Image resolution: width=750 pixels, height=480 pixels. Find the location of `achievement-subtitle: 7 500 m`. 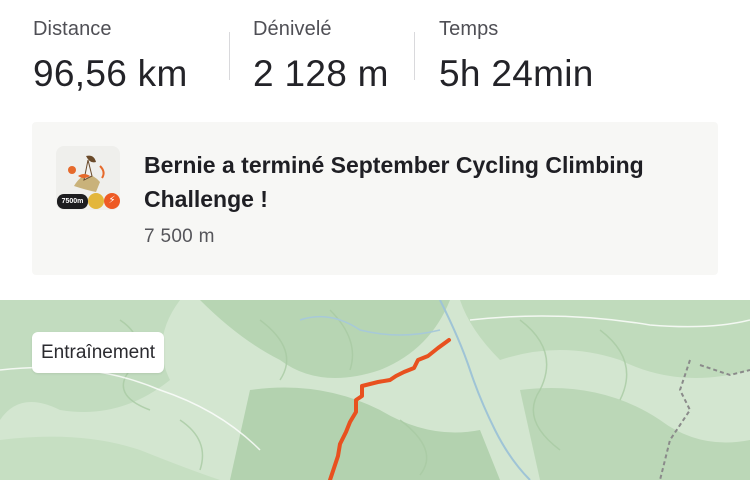

achievement-subtitle: 7 500 m is located at coordinates (179, 236).